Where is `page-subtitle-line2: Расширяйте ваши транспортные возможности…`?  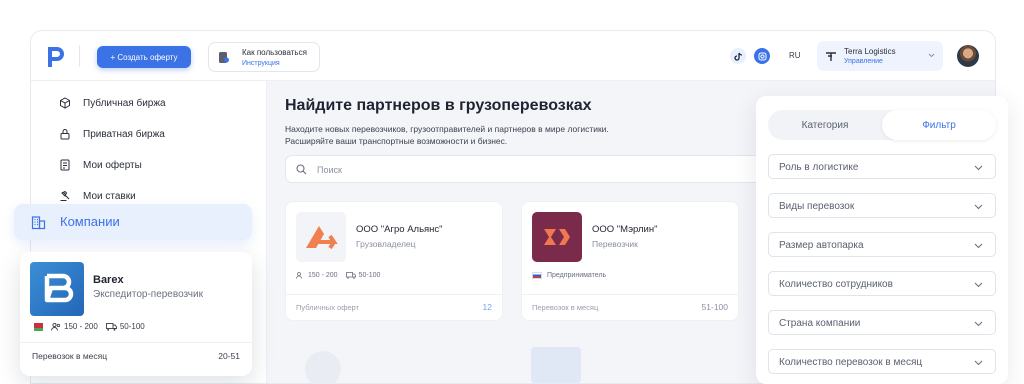 page-subtitle-line2: Расширяйте ваши транспортные возможности… is located at coordinates (396, 141).